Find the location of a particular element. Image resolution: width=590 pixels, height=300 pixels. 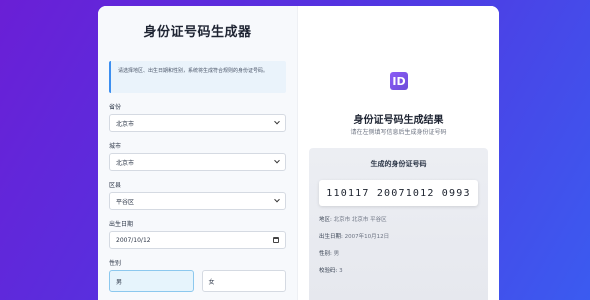

birth-date-input: 2007/10/12 is located at coordinates (197, 240).